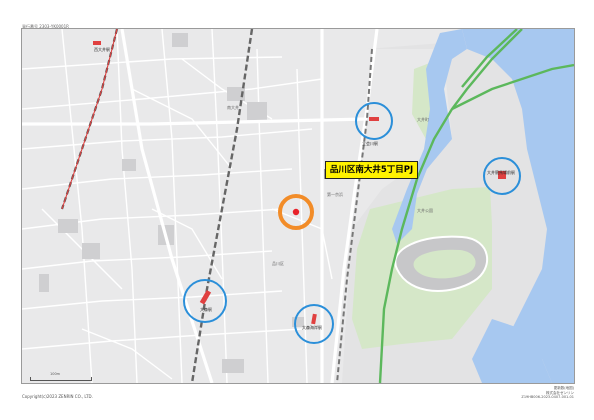 The image size is (594, 420). Describe the element at coordinates (97, 43) in the screenshot. I see `station-platform-nishi-oi` at that location.